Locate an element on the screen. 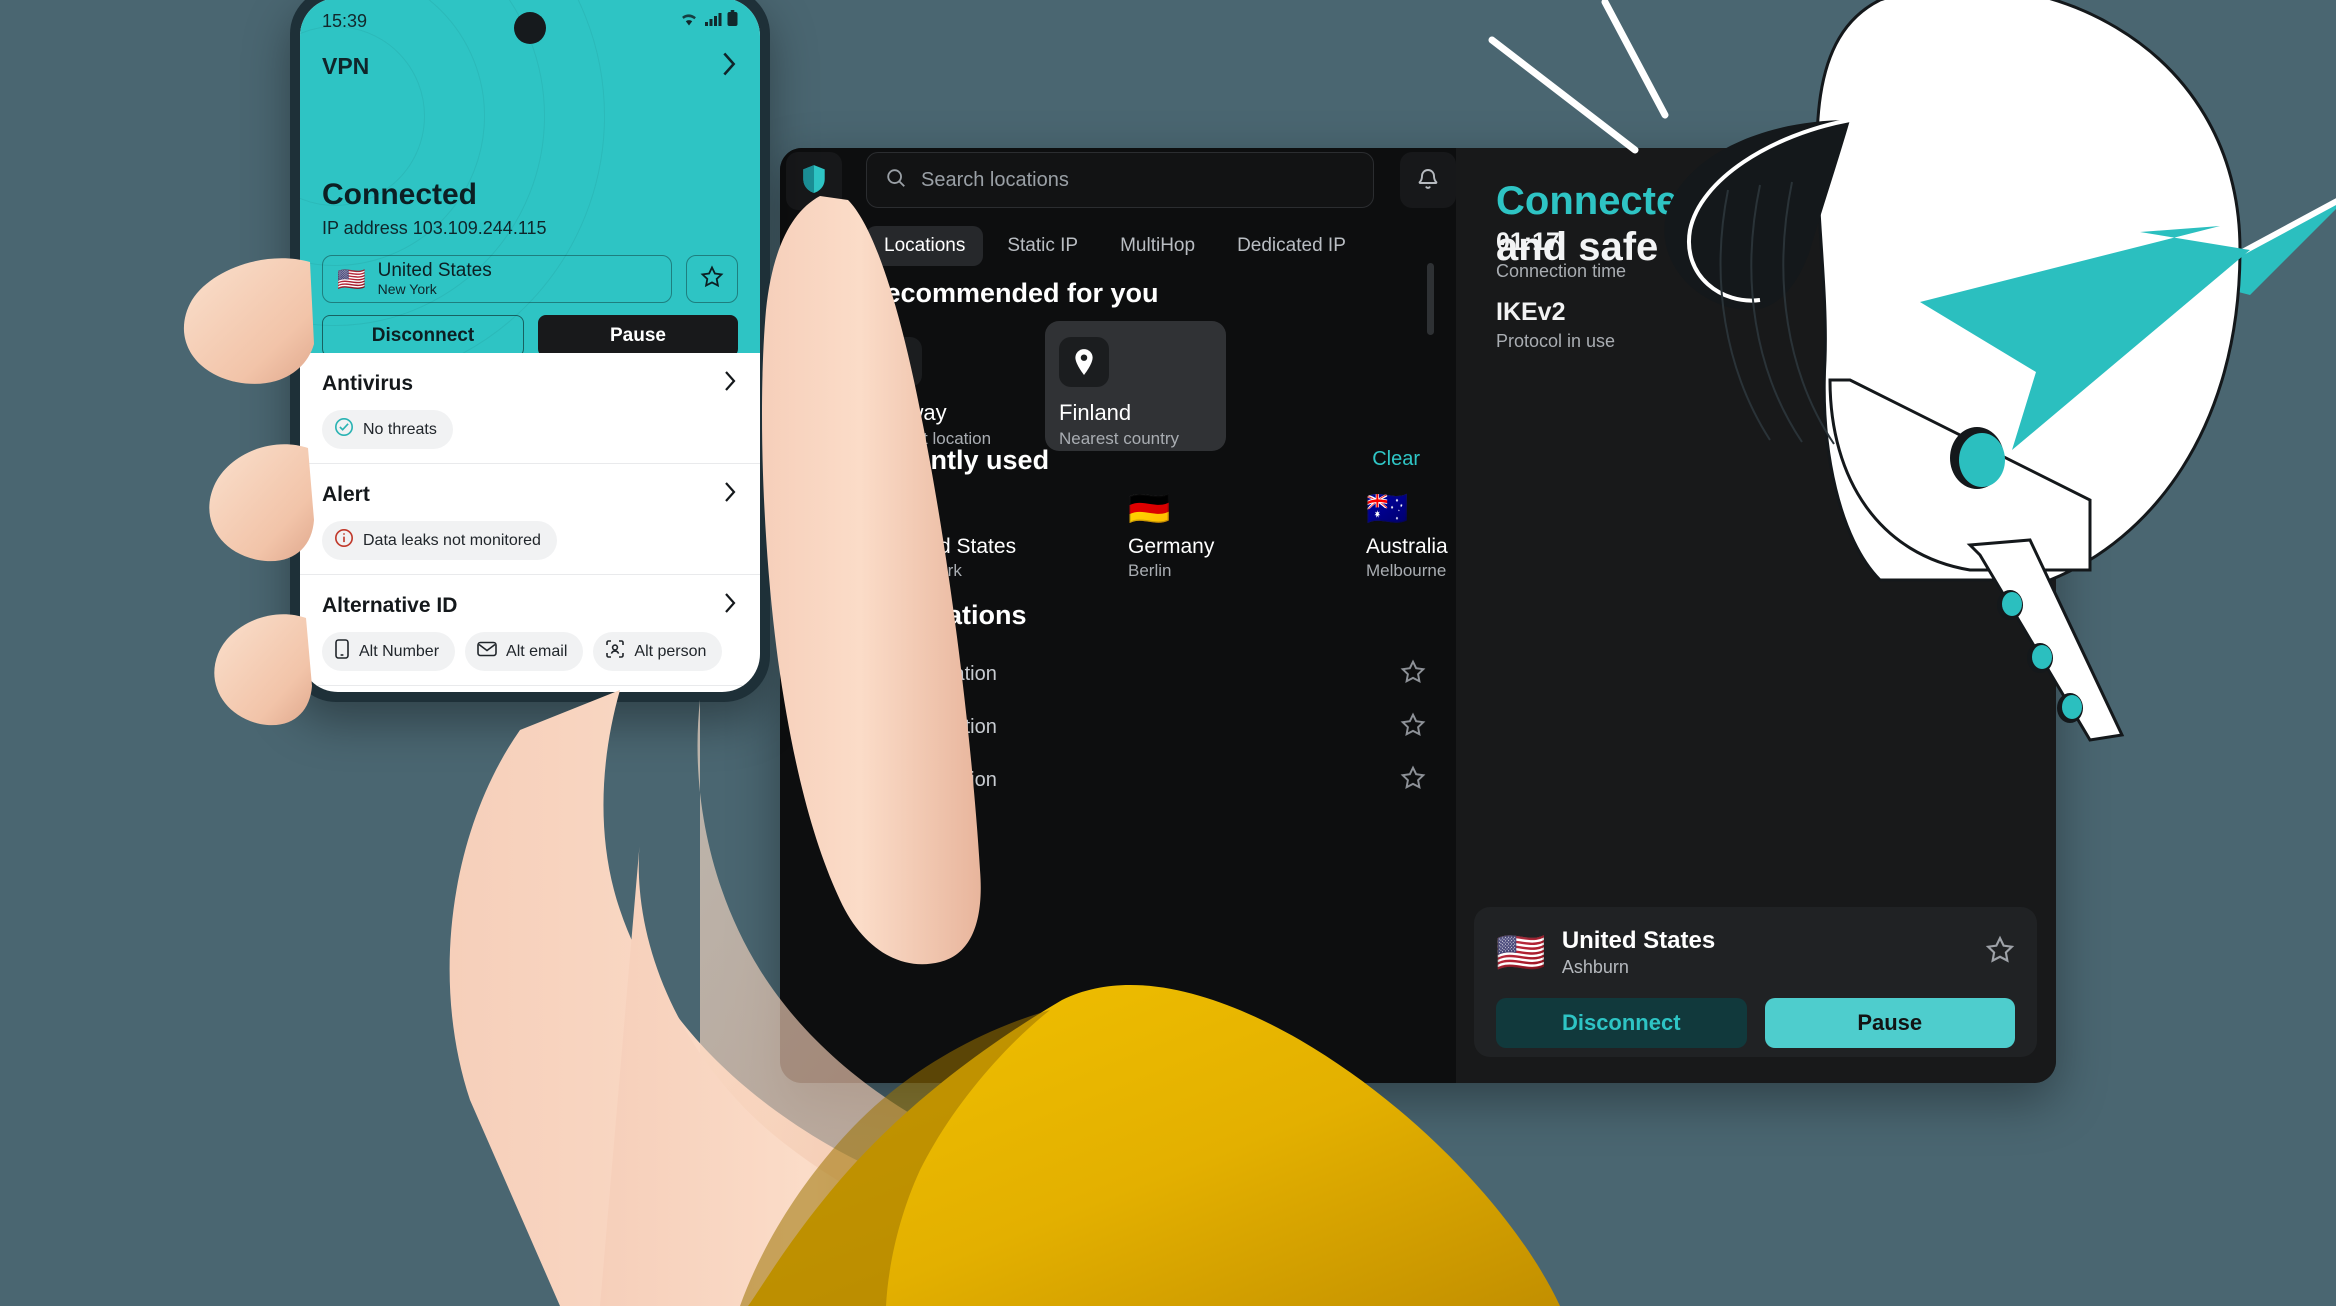 This screenshot has height=1306, width=2336. status-indicators is located at coordinates (708, 21).